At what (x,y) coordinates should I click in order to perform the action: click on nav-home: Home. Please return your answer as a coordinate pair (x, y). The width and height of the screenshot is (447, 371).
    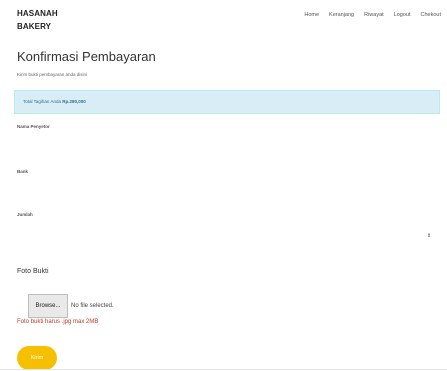
    Looking at the image, I should click on (311, 15).